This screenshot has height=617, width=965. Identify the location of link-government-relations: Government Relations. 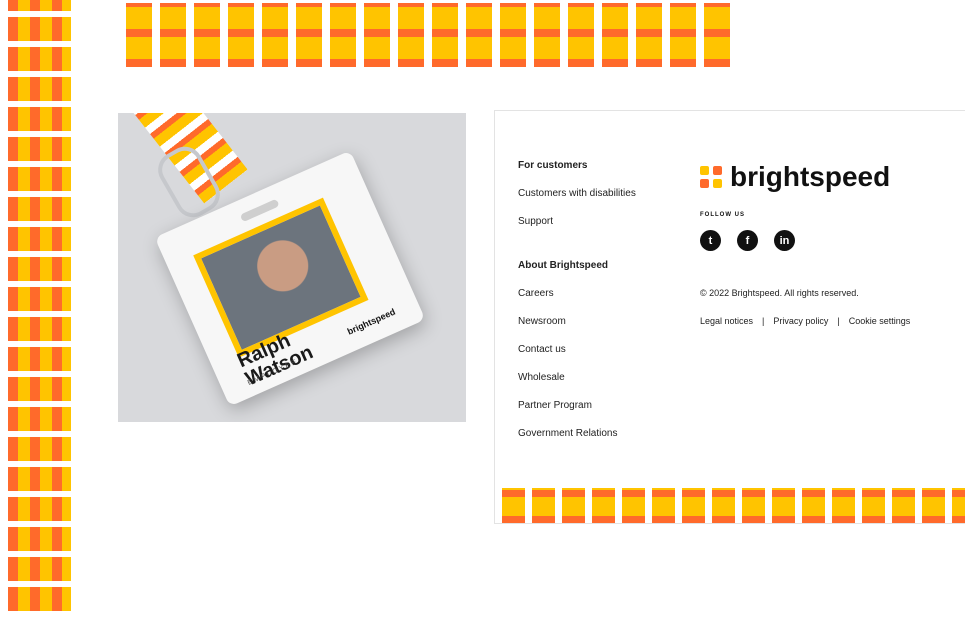
(603, 441).